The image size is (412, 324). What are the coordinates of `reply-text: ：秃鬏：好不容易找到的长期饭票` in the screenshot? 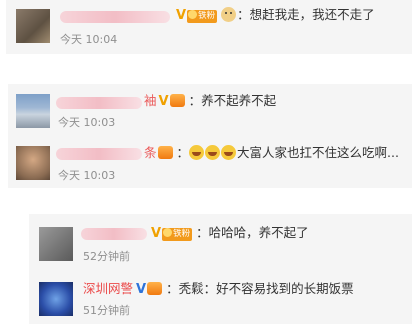 It's located at (260, 288).